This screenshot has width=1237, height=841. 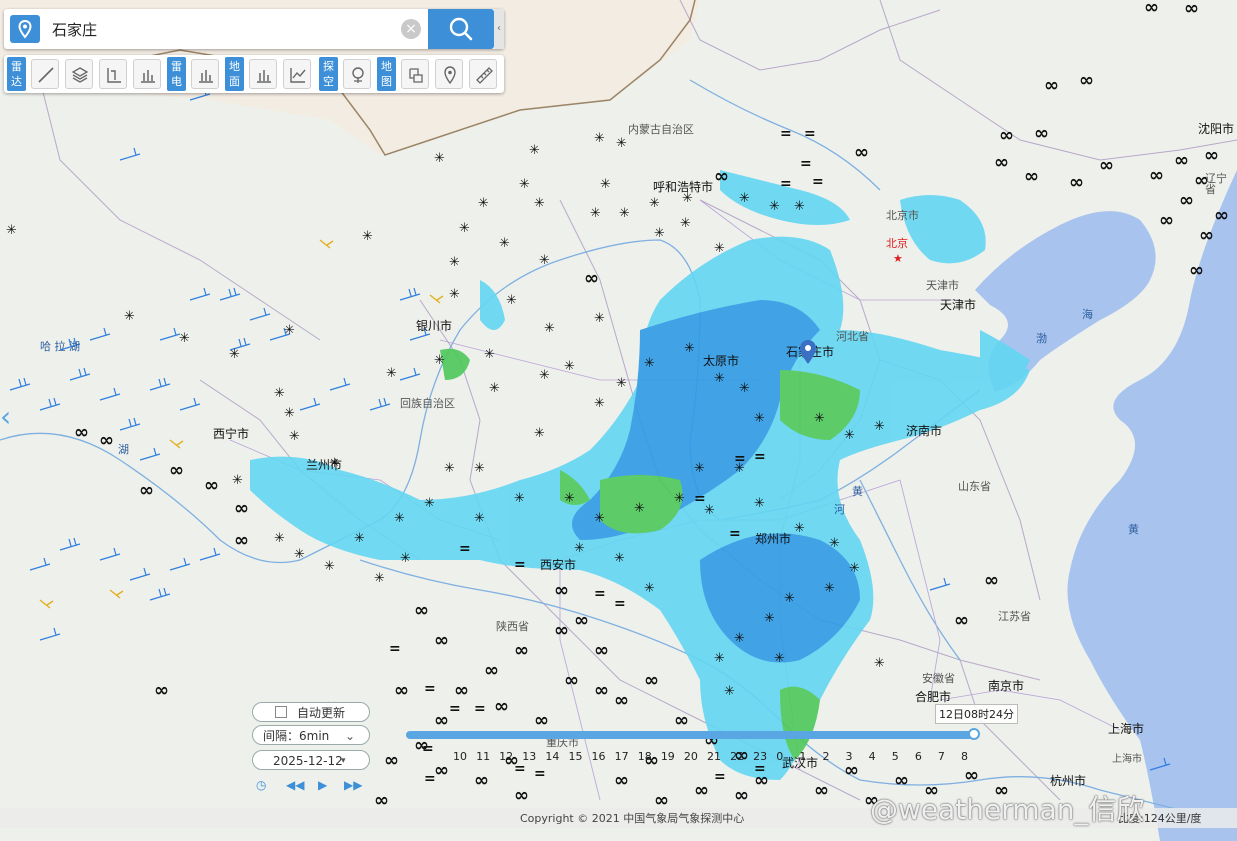 I want to click on fast-forward-icon: ▶▶, so click(x=353, y=785).